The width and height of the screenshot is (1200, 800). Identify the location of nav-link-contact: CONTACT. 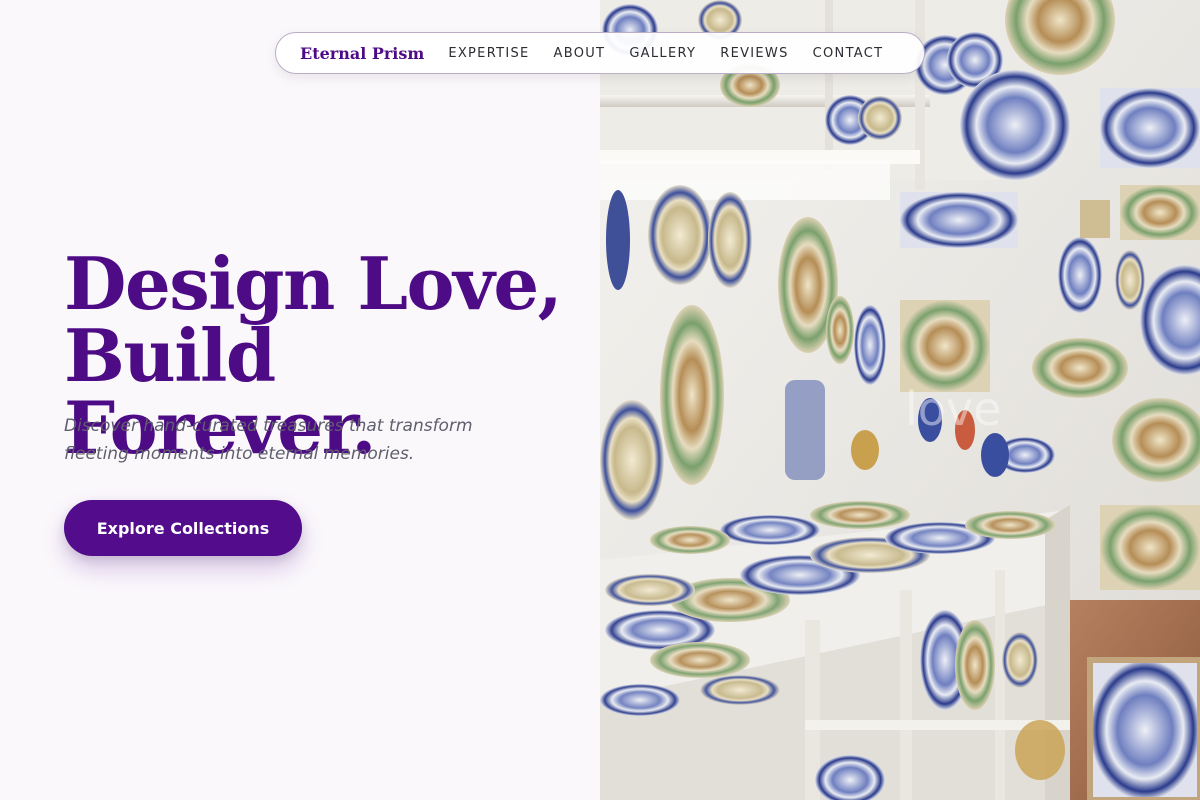
(848, 53).